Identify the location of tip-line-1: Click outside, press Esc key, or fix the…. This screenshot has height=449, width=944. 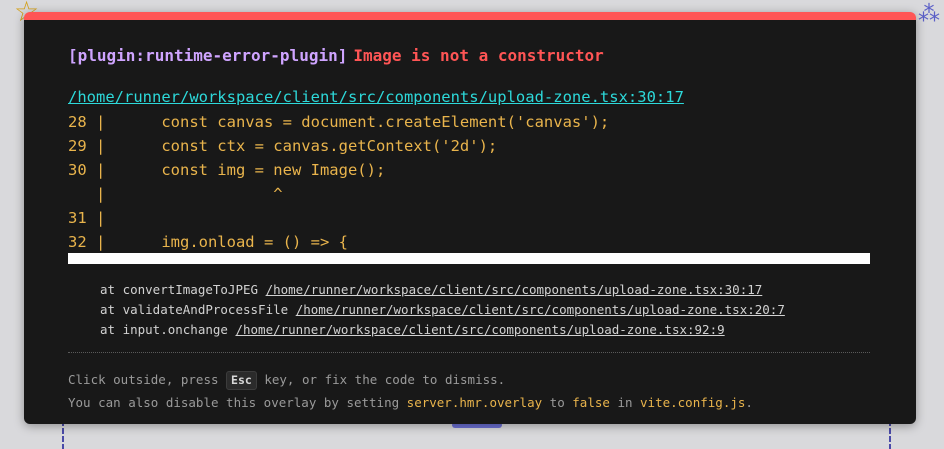
(410, 379).